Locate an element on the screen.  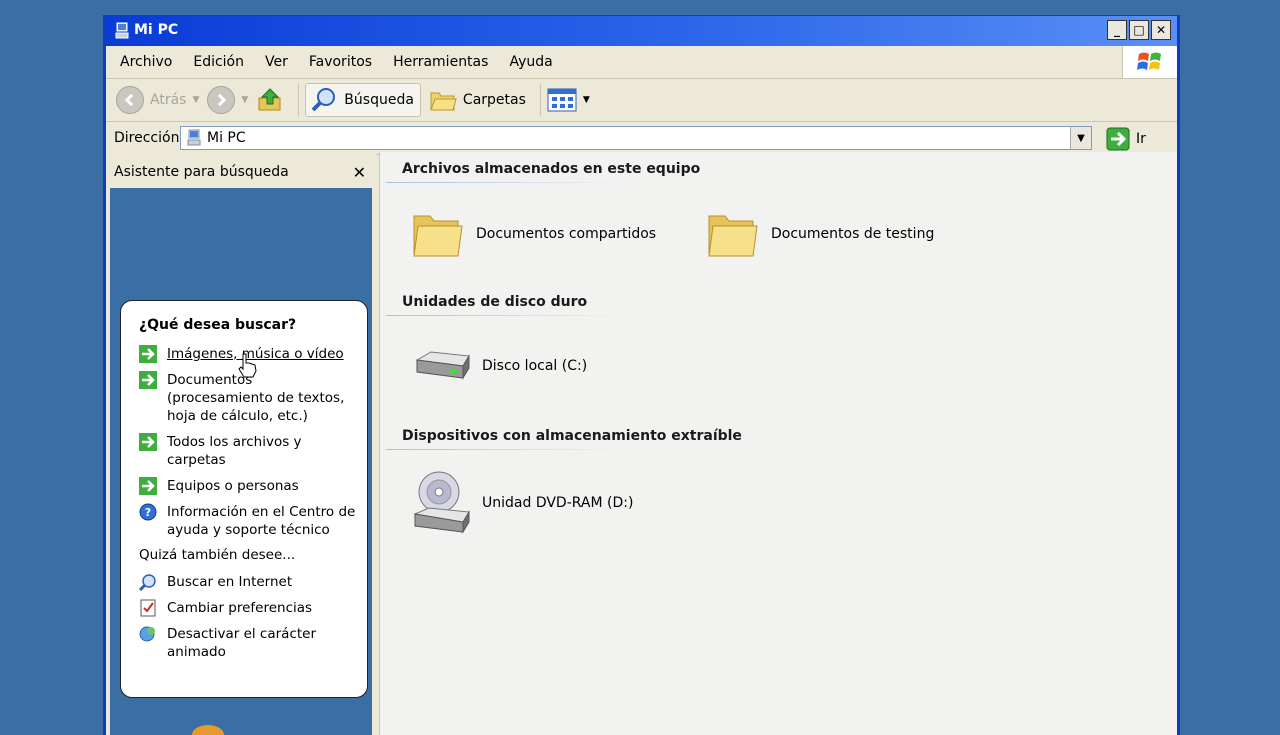
search-icon is located at coordinates (323, 100).